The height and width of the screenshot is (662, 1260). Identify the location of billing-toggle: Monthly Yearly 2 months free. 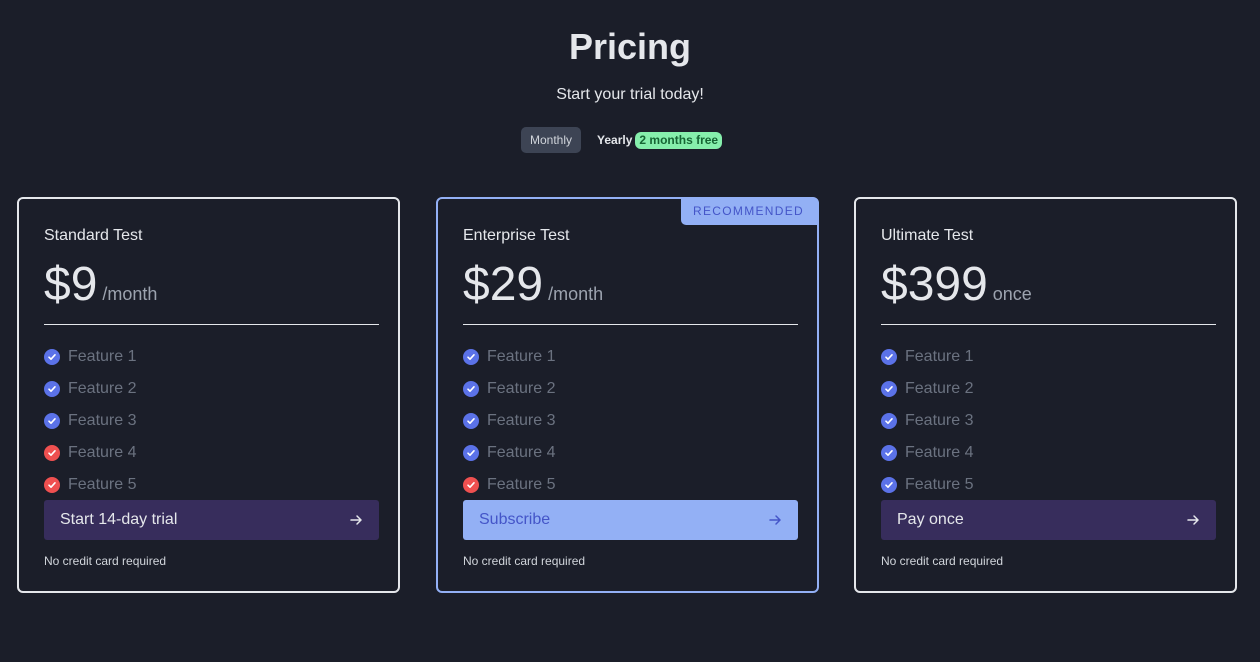
(622, 140).